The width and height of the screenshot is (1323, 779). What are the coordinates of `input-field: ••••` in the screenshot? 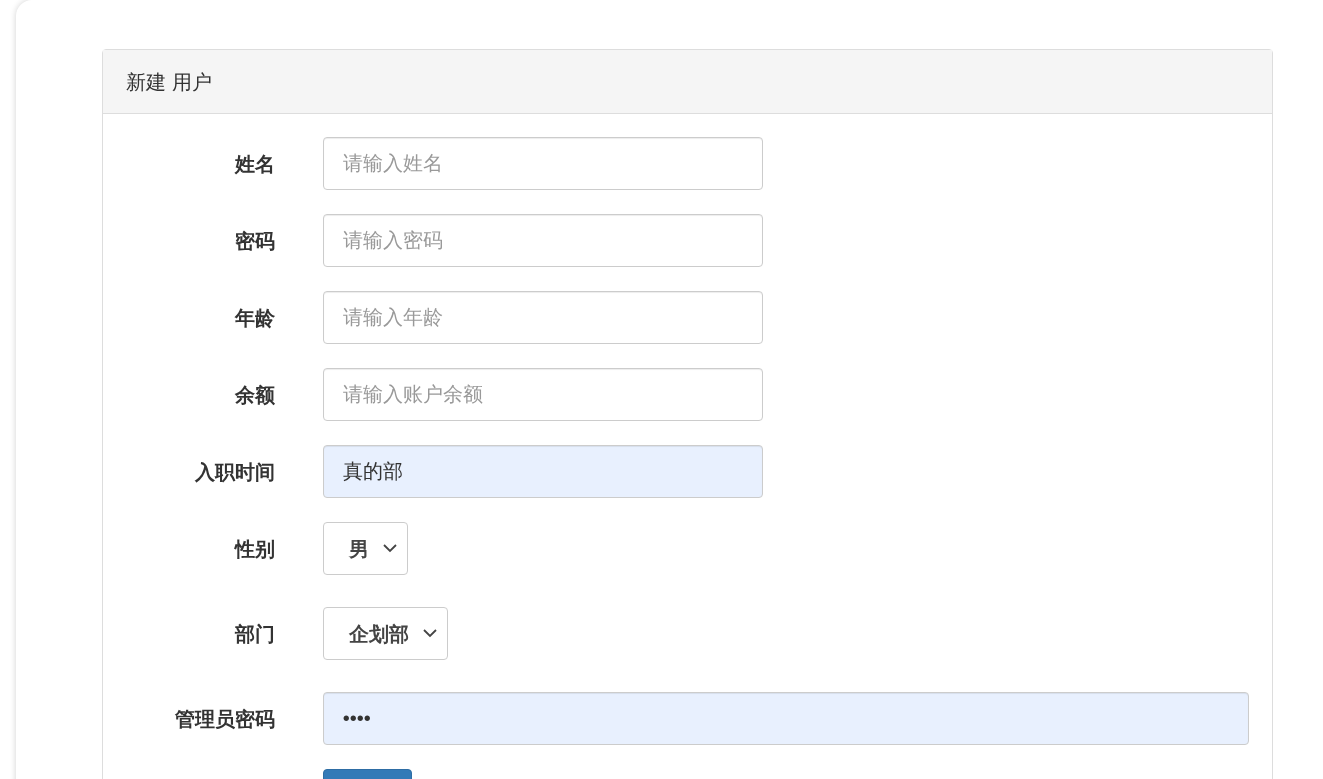 It's located at (785, 718).